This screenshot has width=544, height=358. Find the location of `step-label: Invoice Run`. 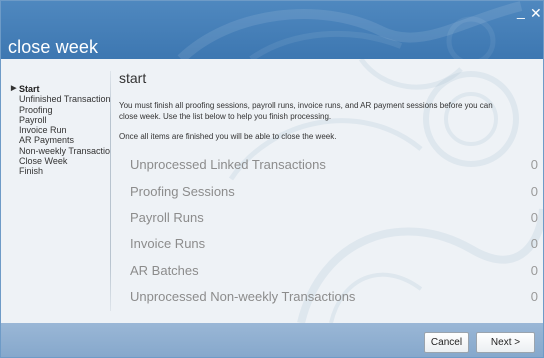

step-label: Invoice Run is located at coordinates (43, 130).